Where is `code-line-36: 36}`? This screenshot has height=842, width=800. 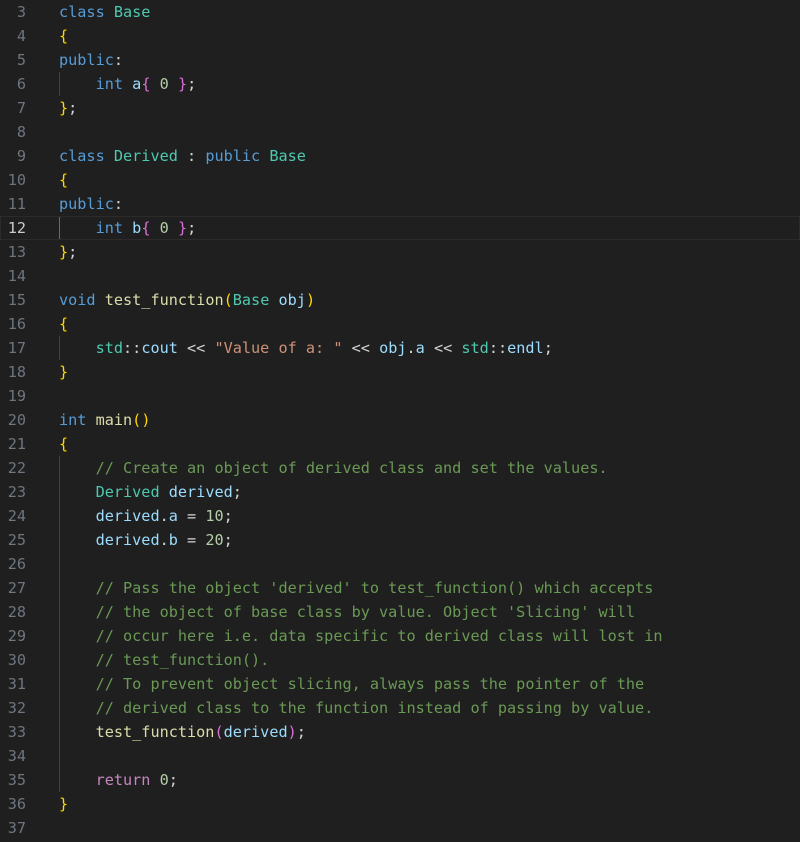 code-line-36: 36} is located at coordinates (400, 804).